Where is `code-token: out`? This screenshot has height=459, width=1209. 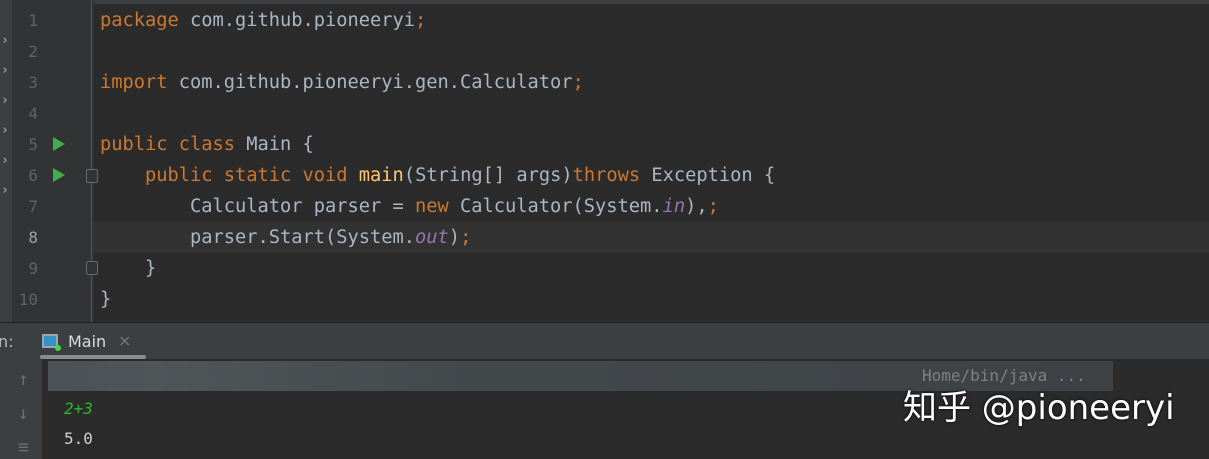
code-token: out is located at coordinates (432, 237).